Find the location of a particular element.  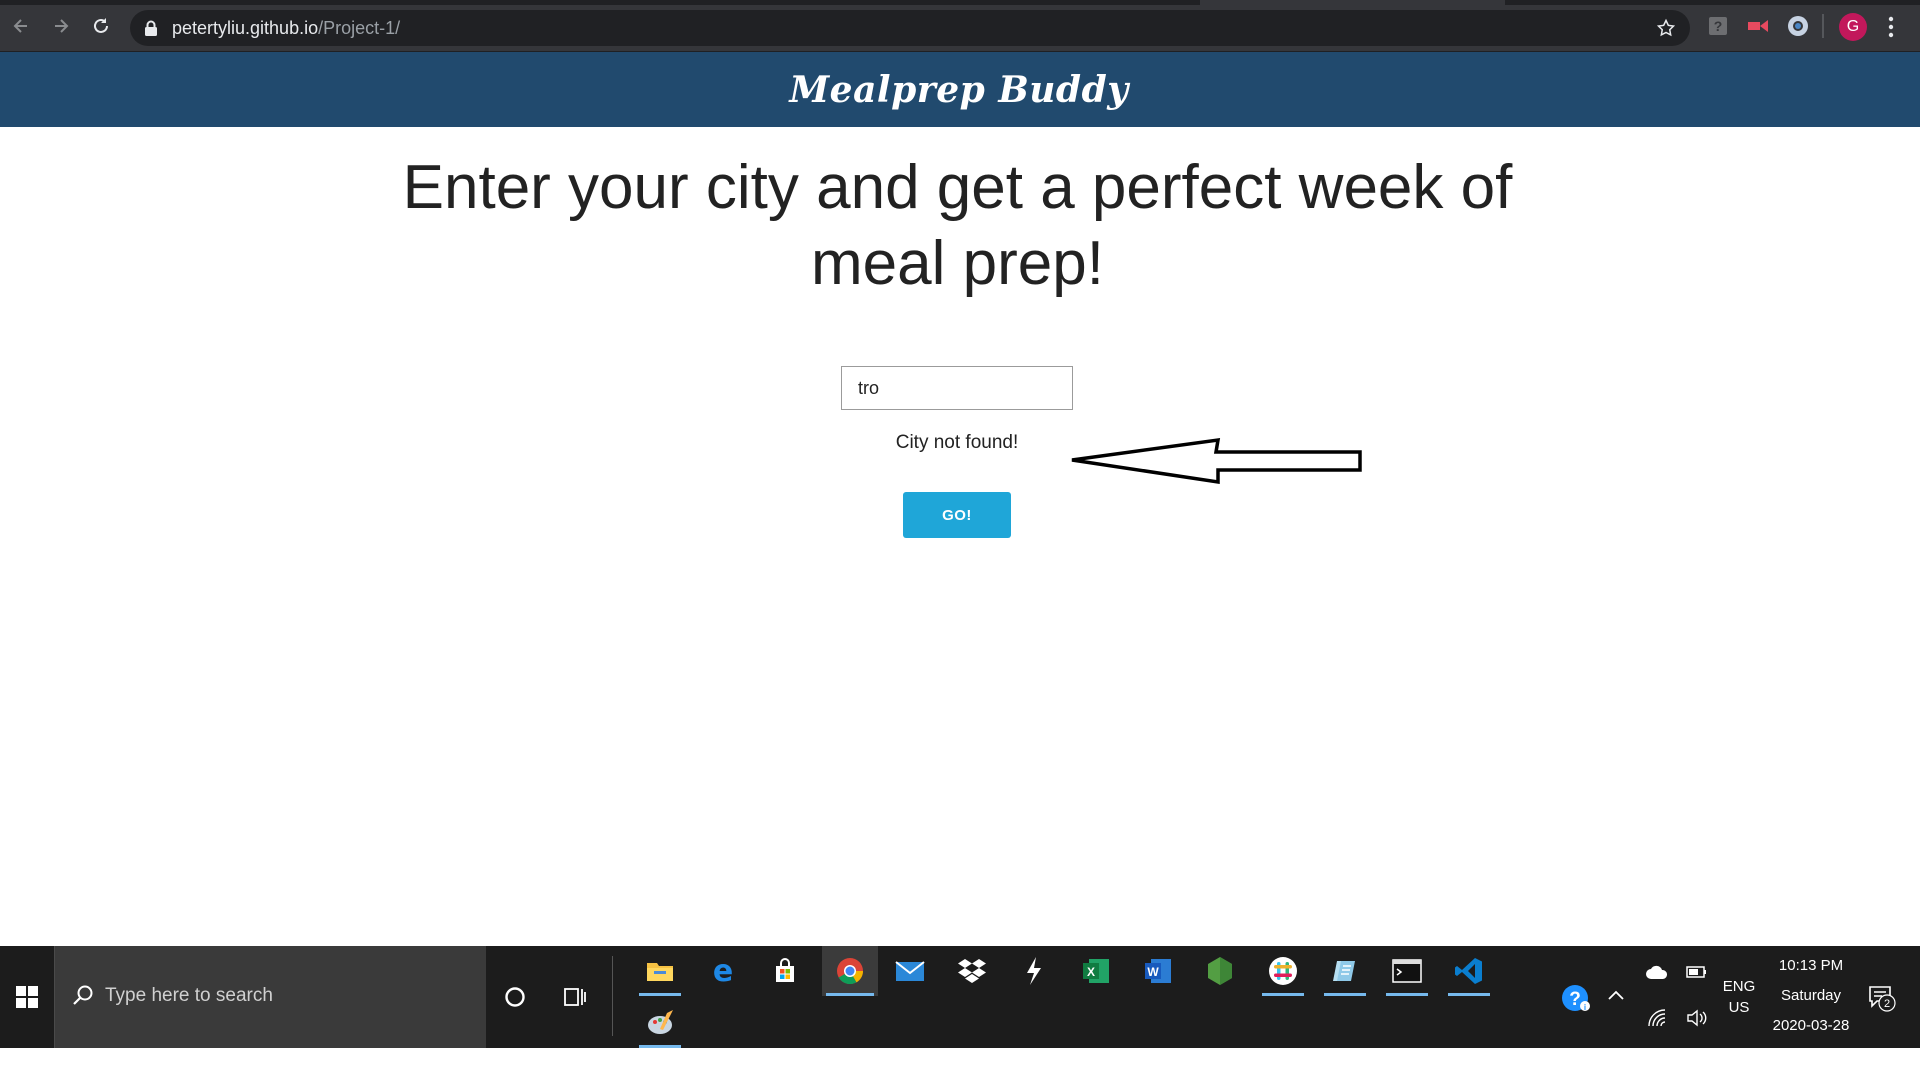

city-not-found-message: City not found! is located at coordinates (957, 442).